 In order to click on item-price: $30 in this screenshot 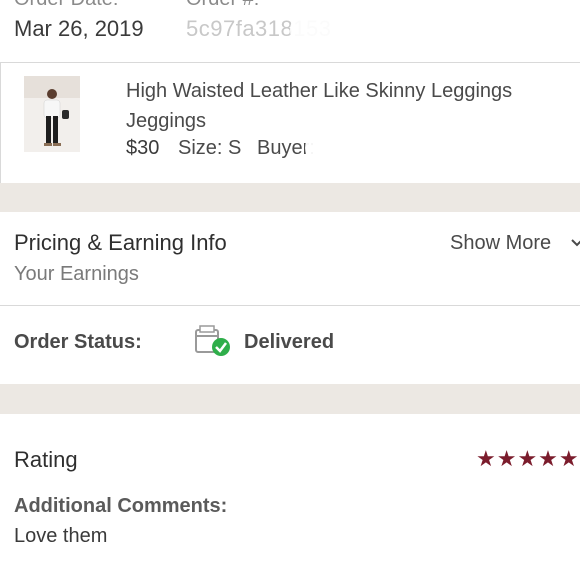, I will do `click(143, 148)`.